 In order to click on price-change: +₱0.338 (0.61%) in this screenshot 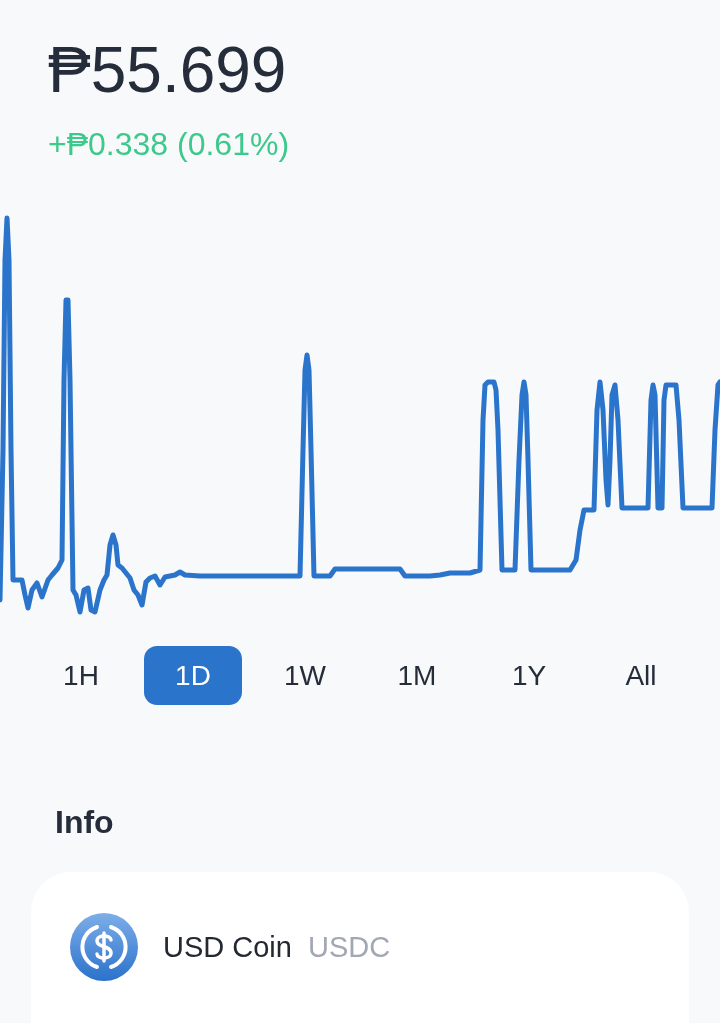, I will do `click(169, 144)`.